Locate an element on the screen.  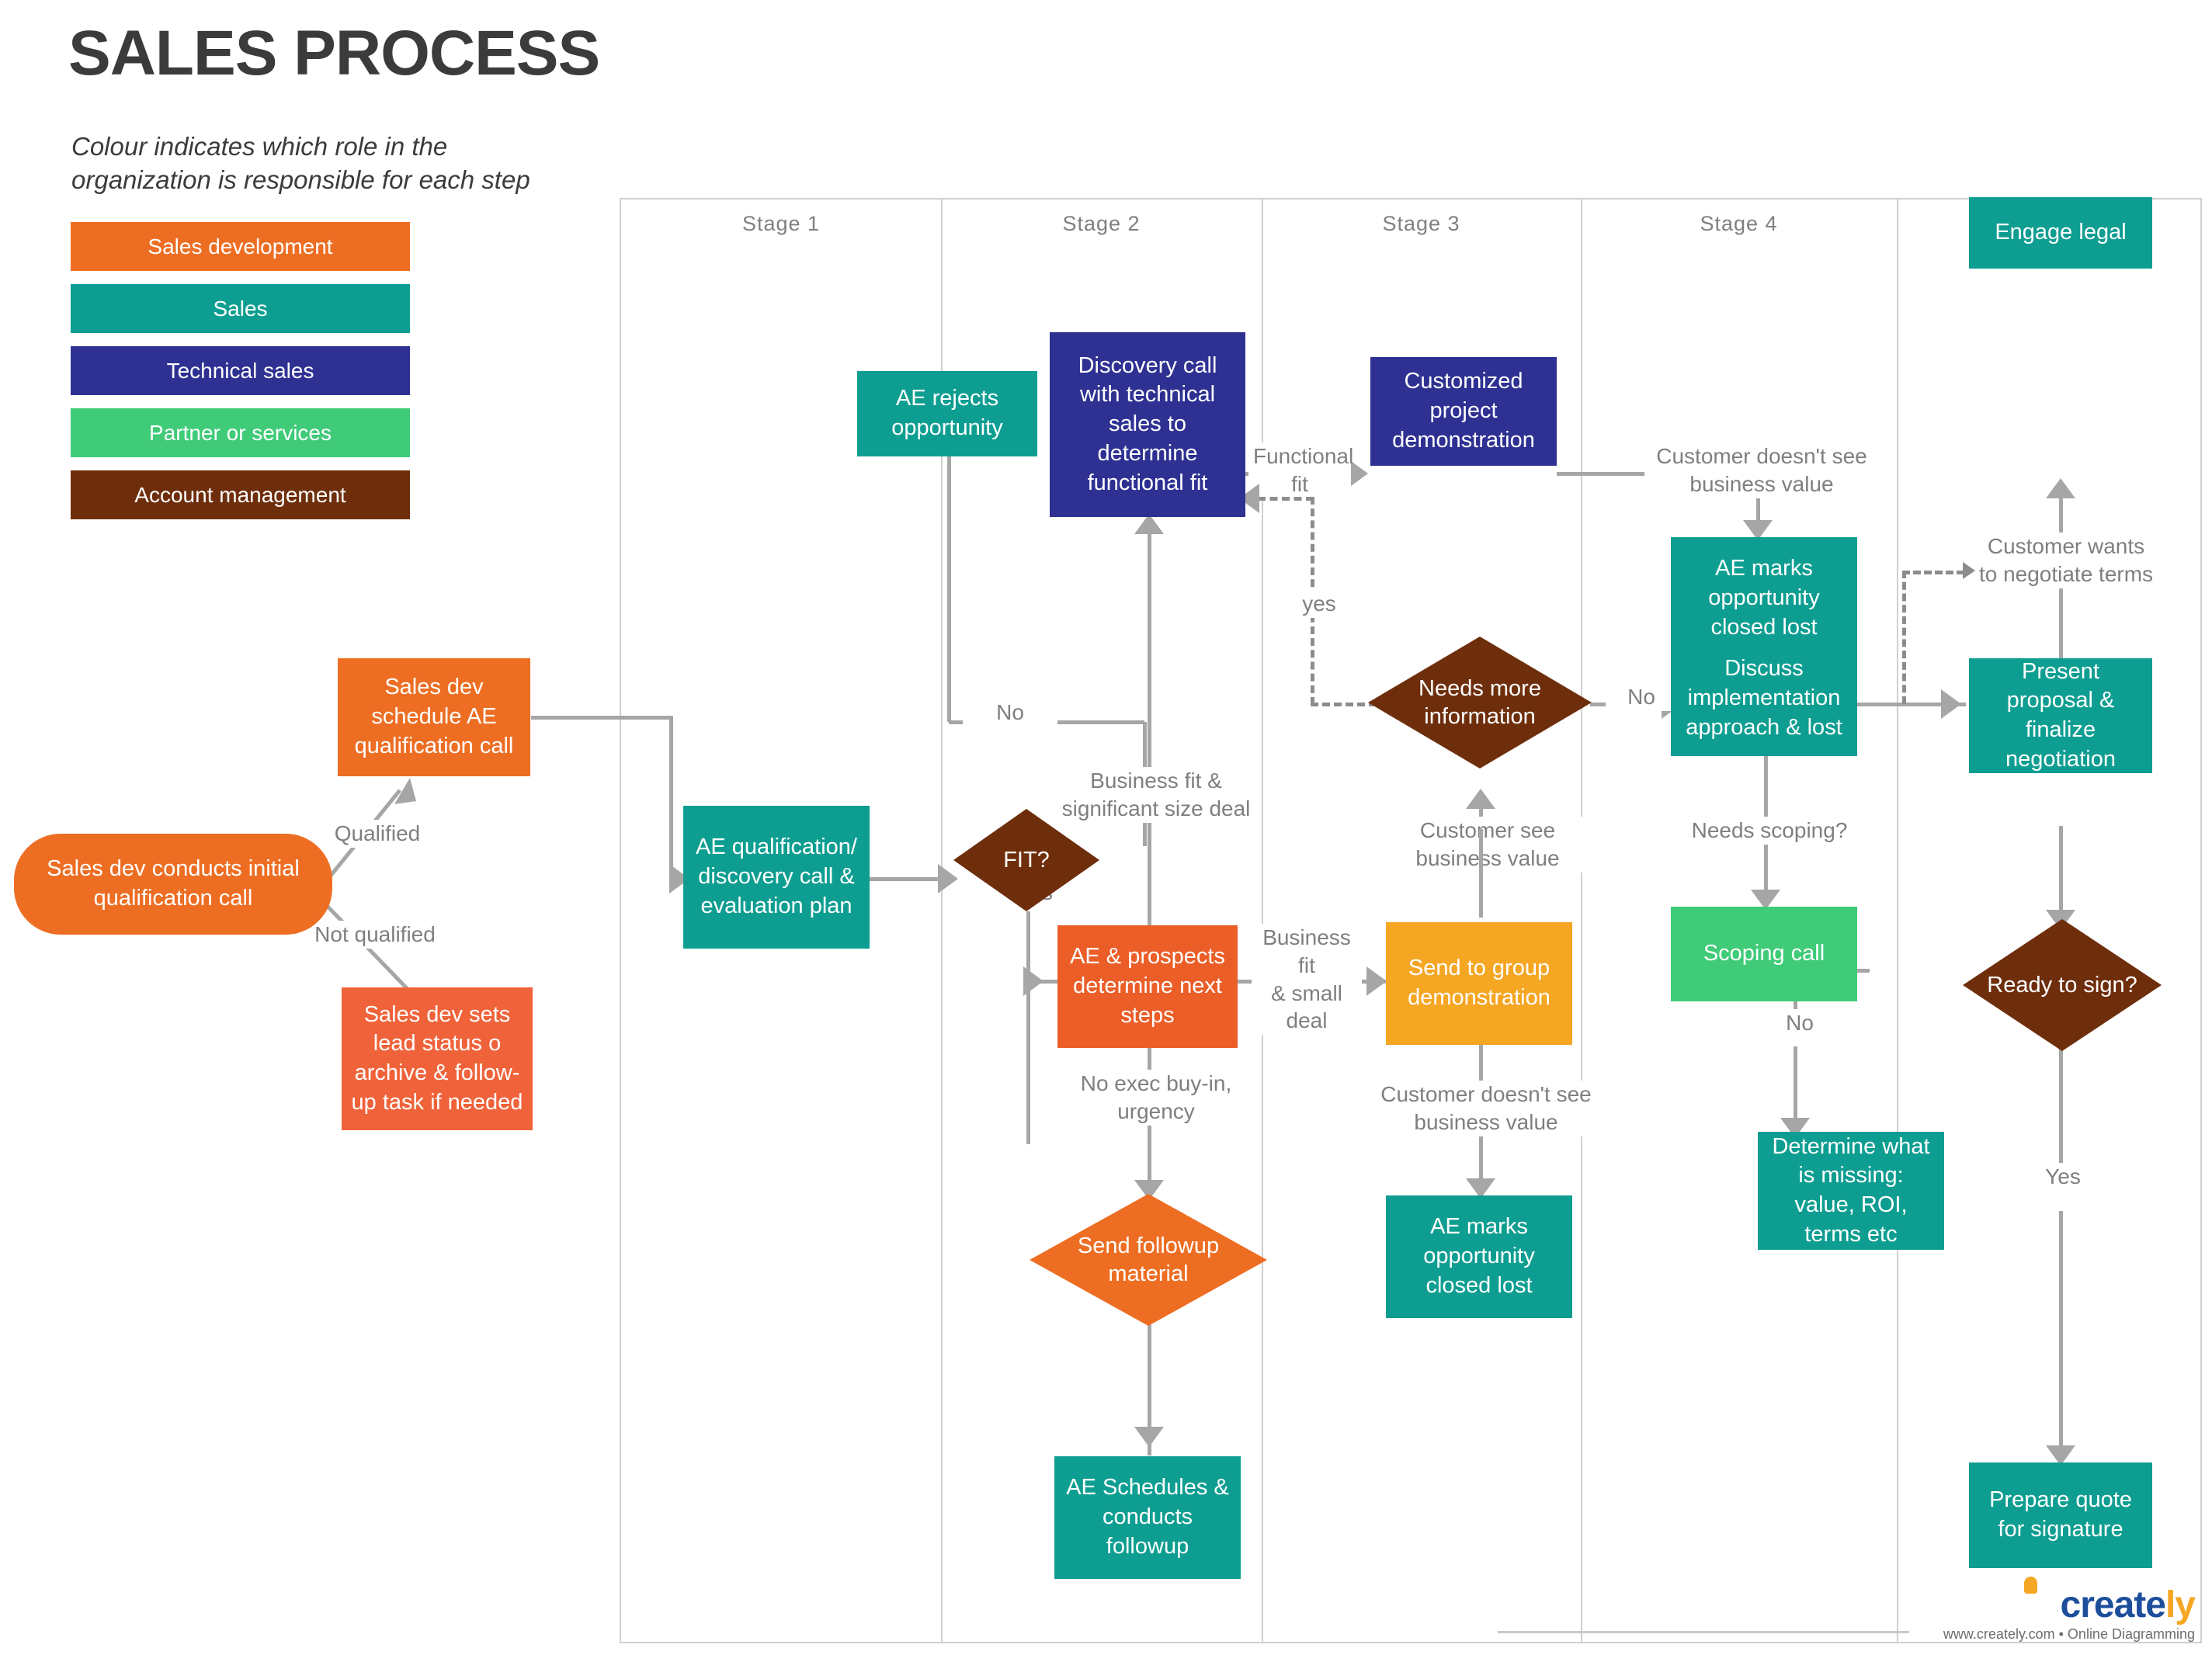
creately-brand-part3: ly is located at coordinates (2180, 1605).